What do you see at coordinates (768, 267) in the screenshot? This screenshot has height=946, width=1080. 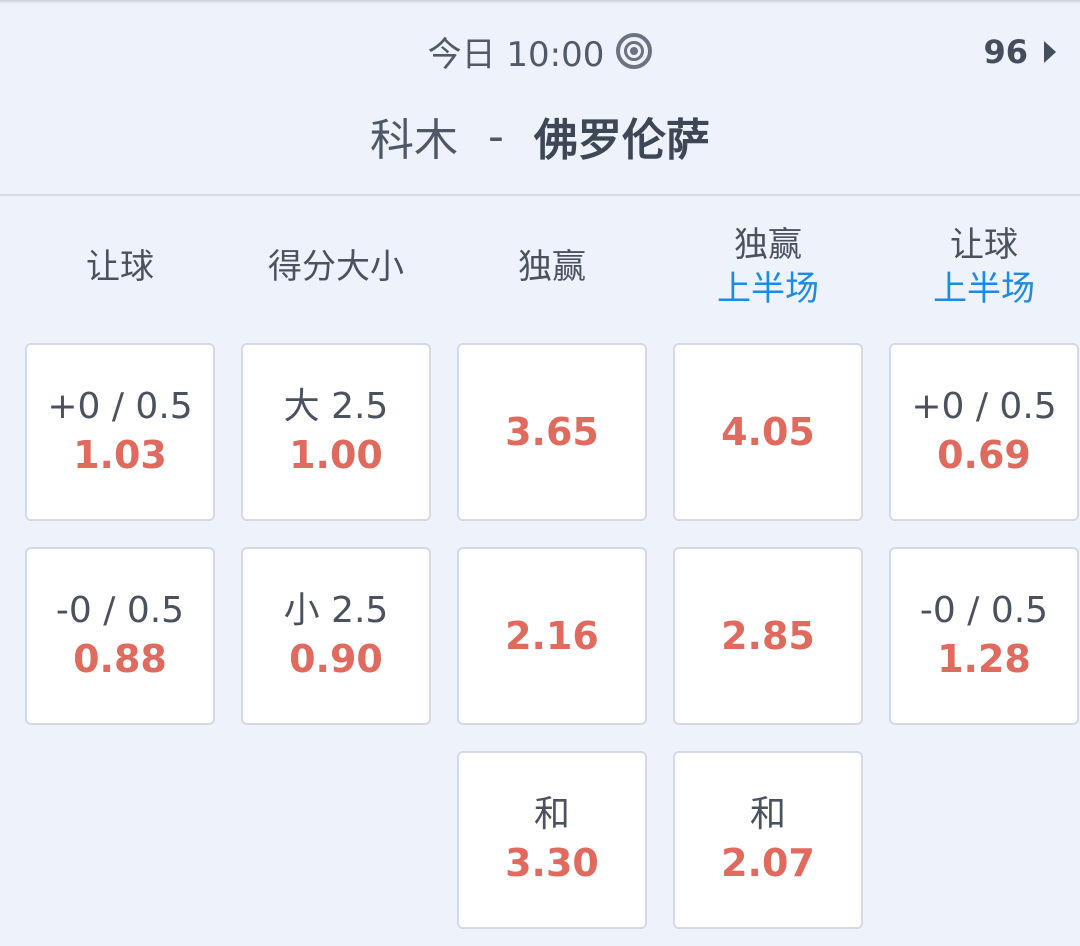 I see `column-header-moneyline-1h: 独赢 上半场` at bounding box center [768, 267].